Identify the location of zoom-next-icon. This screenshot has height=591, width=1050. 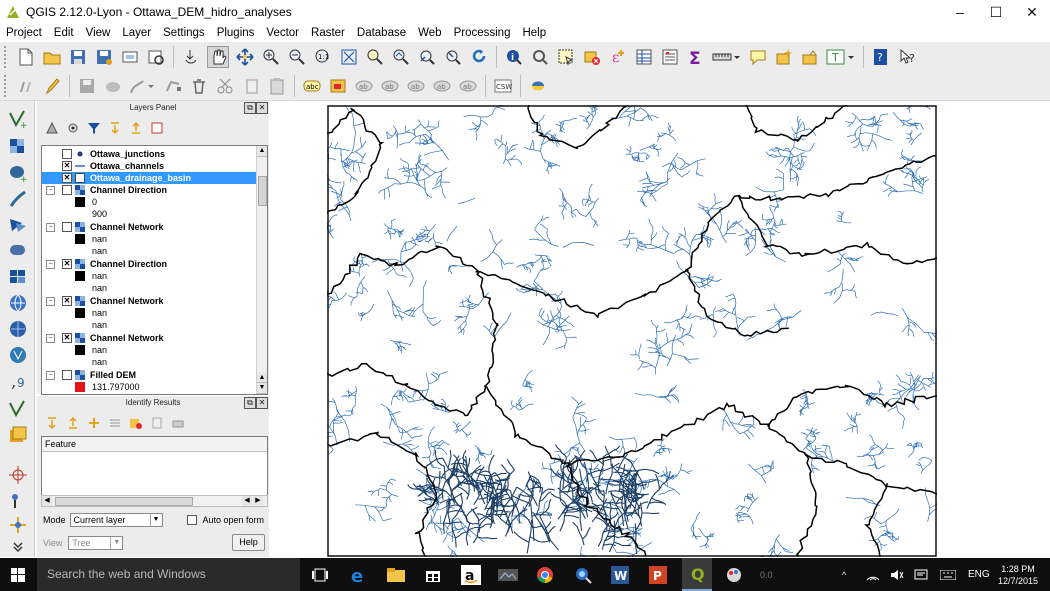
(453, 57).